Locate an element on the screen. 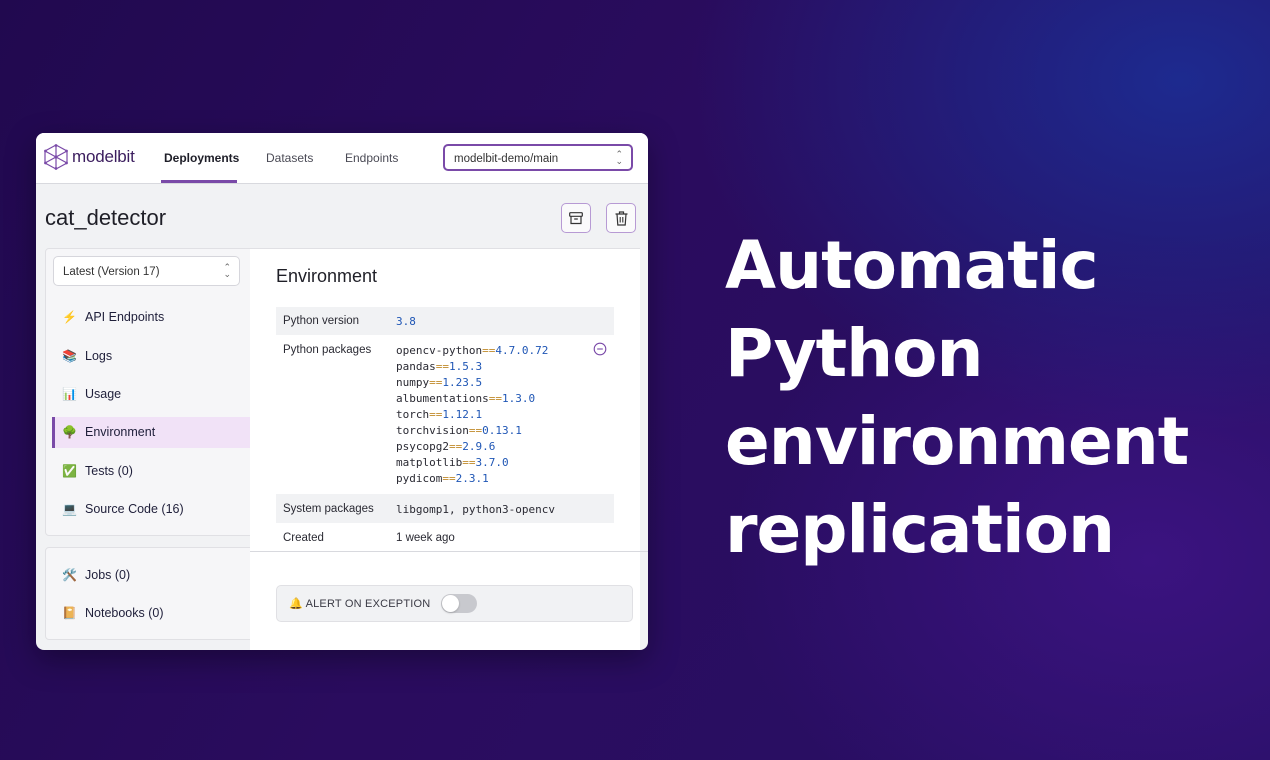 This screenshot has width=1270, height=760. system-packages-row: System packages libgomp1, python3-opencv is located at coordinates (445, 508).